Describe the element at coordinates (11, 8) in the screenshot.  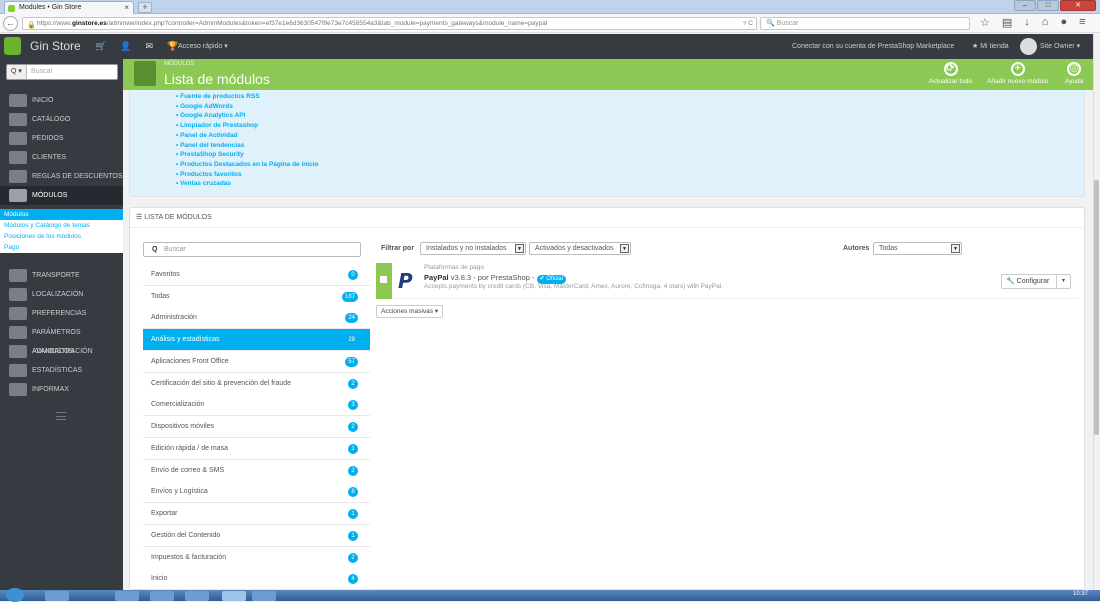
I see `favicon-icon` at that location.